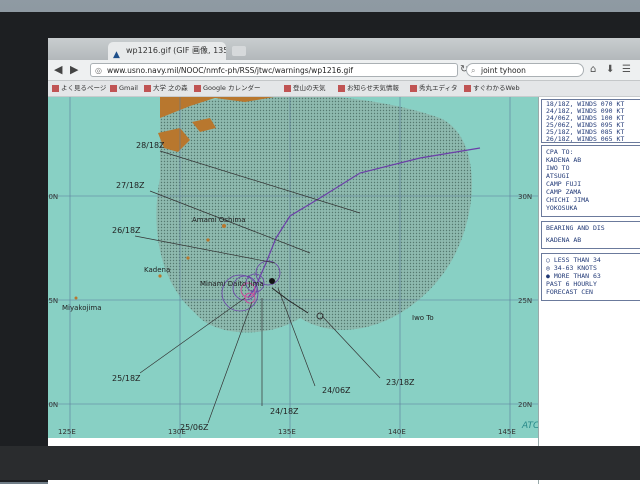 This screenshot has width=640, height=484. Describe the element at coordinates (150, 145) in the screenshot. I see `time-label: 28/18Z` at that location.